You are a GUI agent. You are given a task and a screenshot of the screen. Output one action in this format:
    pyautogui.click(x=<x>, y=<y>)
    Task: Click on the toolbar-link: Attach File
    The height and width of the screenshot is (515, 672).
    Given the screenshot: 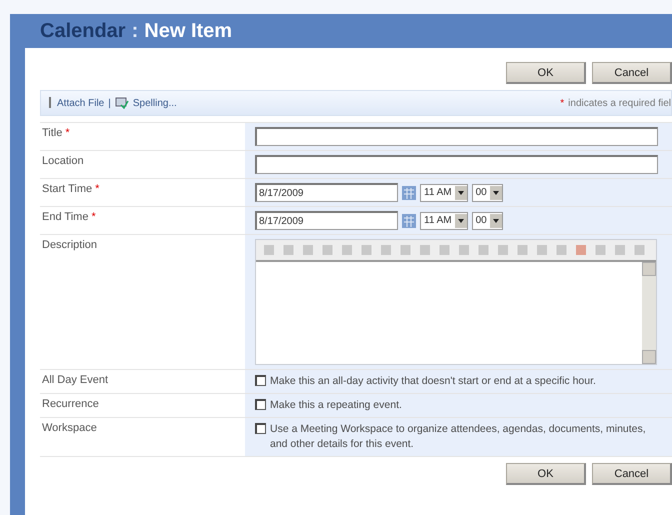 What is the action you would take?
    pyautogui.click(x=80, y=103)
    